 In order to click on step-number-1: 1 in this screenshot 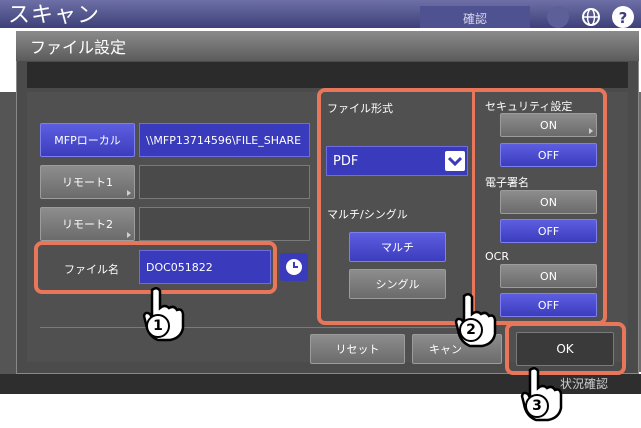, I will do `click(158, 326)`.